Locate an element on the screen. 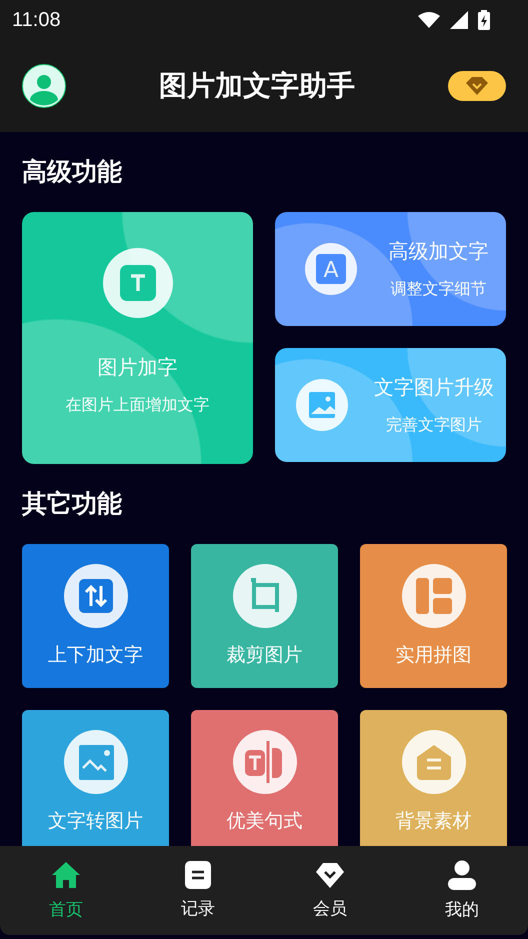 Image resolution: width=528 pixels, height=939 pixels. avatar is located at coordinates (44, 86).